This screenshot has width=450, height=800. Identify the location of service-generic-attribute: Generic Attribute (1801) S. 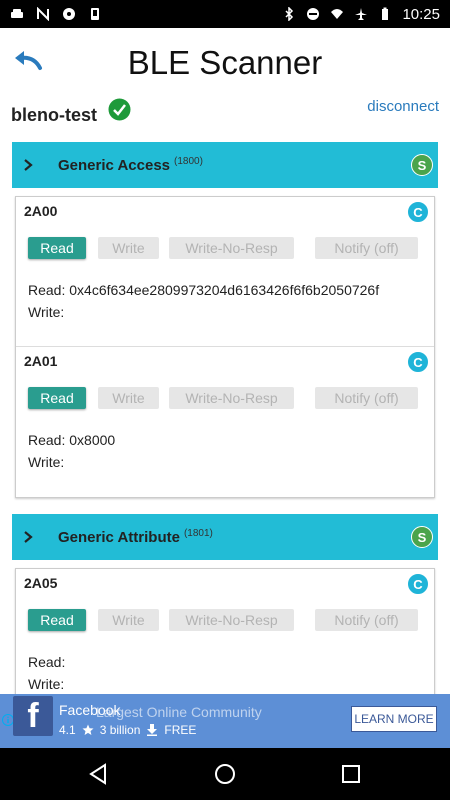
(225, 537).